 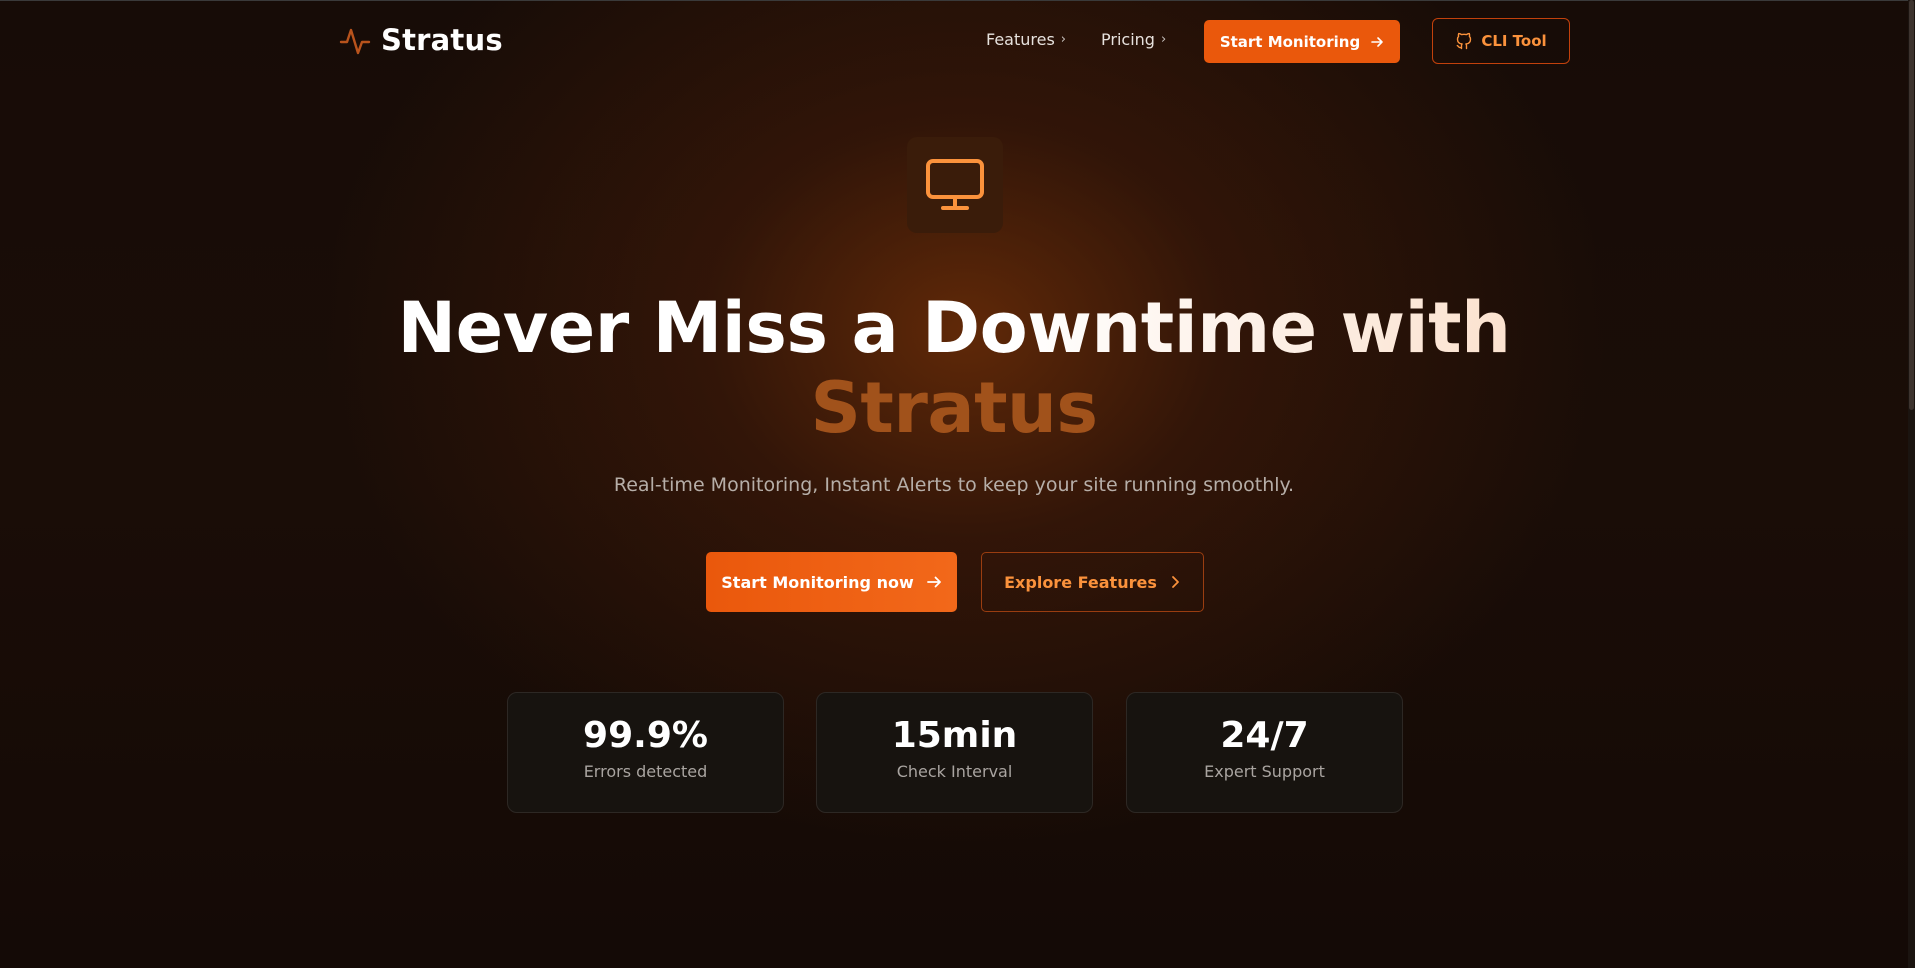 I want to click on stat-card-errors: 99.9% Errors detected, so click(x=645, y=752).